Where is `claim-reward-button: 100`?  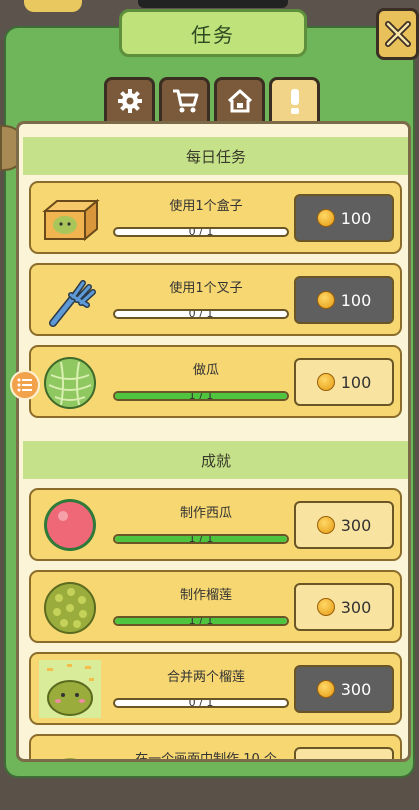
claim-reward-button: 100 is located at coordinates (344, 382).